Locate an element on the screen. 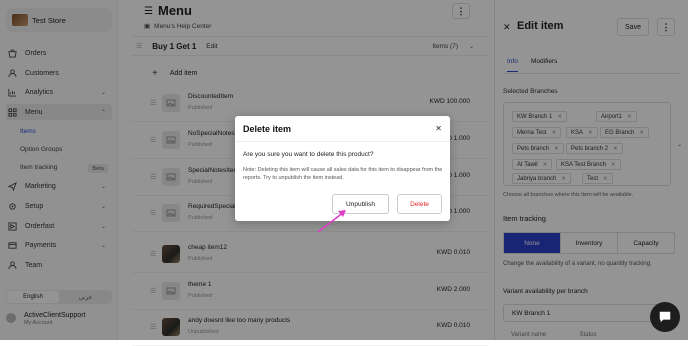  branch-tag: KSA ✕ is located at coordinates (582, 132).